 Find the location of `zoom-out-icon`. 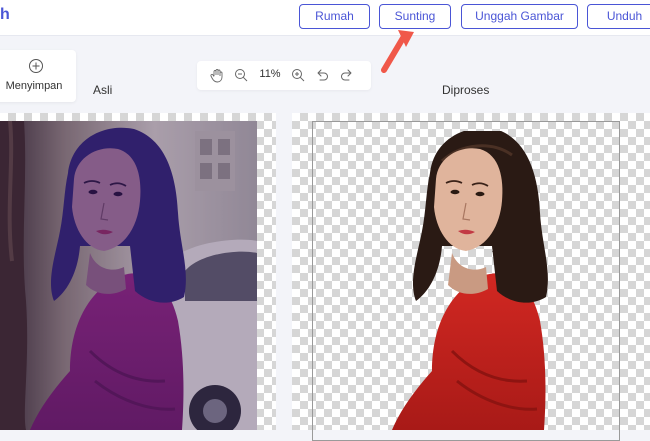

zoom-out-icon is located at coordinates (241, 75).